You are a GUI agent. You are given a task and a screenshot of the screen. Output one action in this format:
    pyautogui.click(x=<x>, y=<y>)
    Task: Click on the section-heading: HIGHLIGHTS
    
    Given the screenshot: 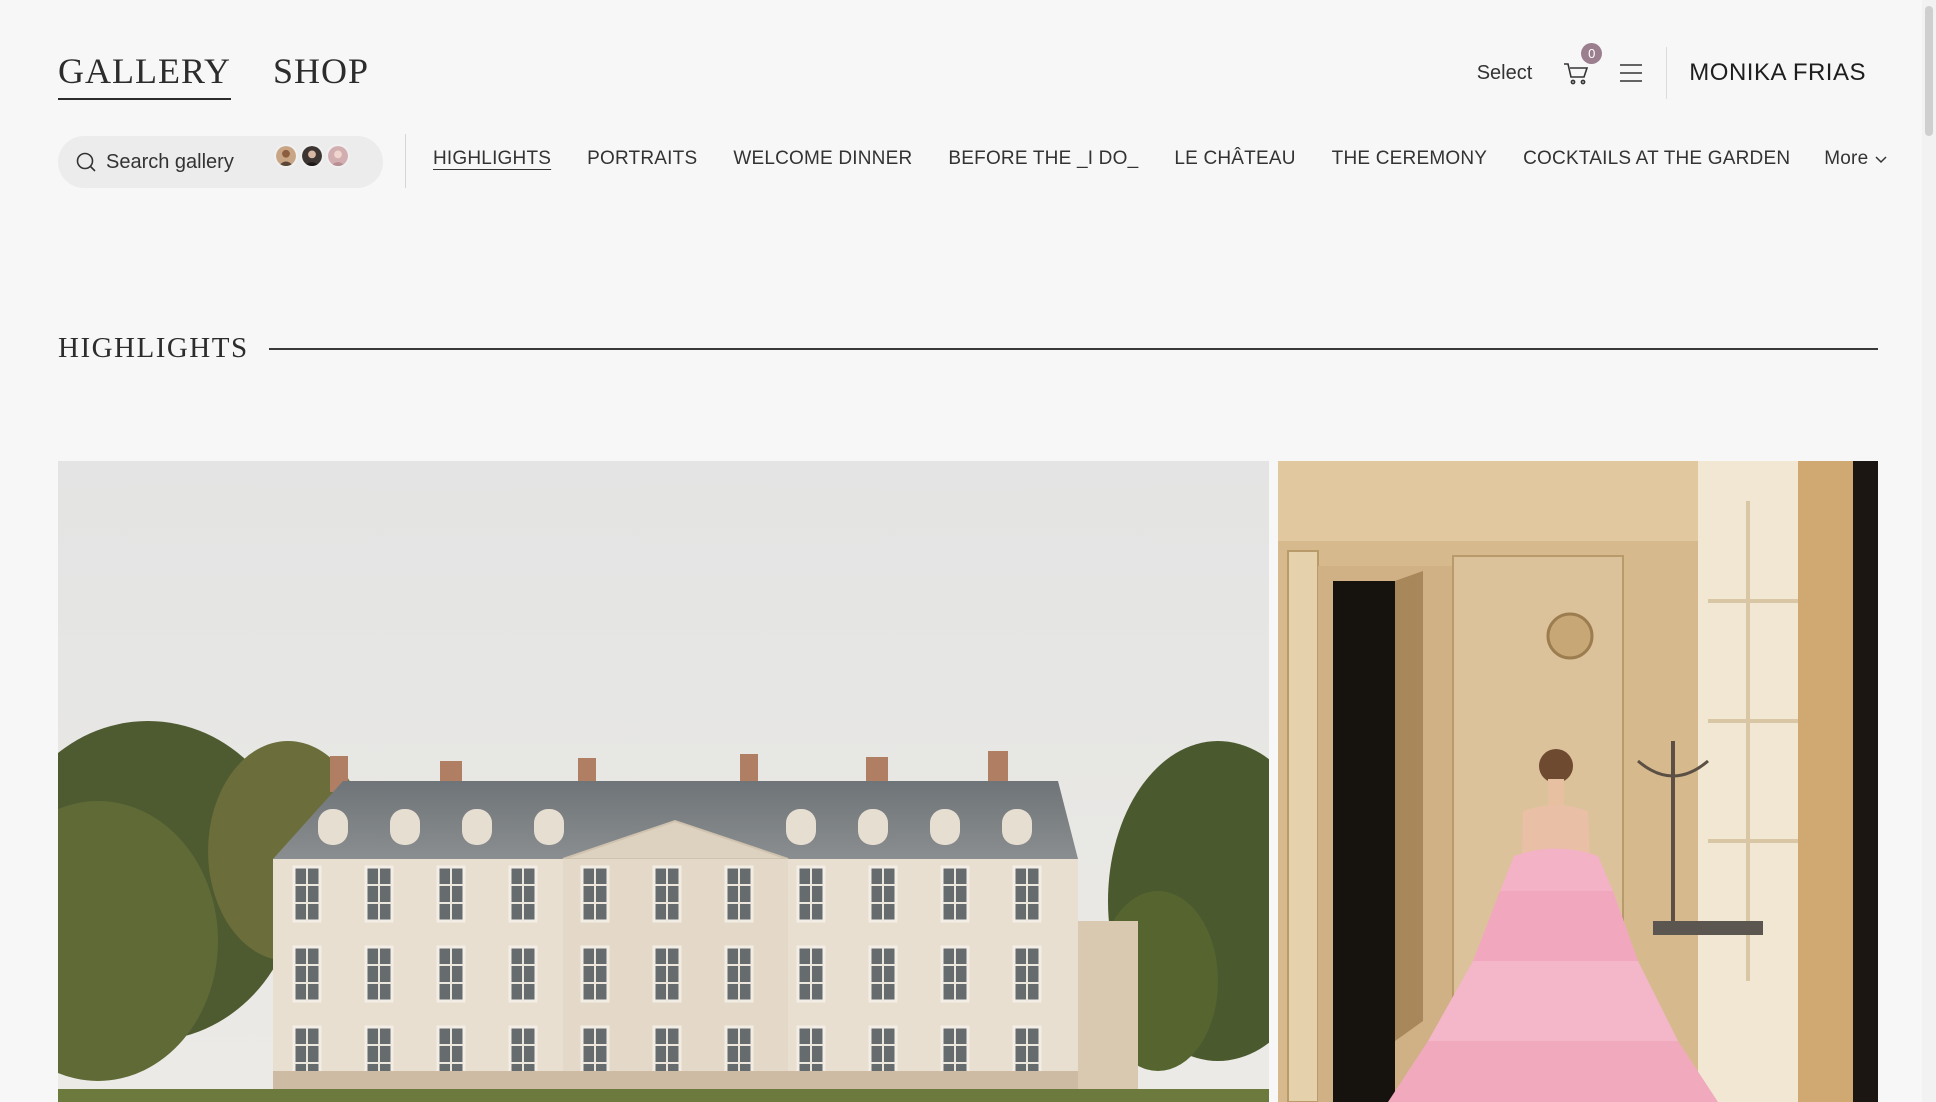 What is the action you would take?
    pyautogui.click(x=968, y=348)
    